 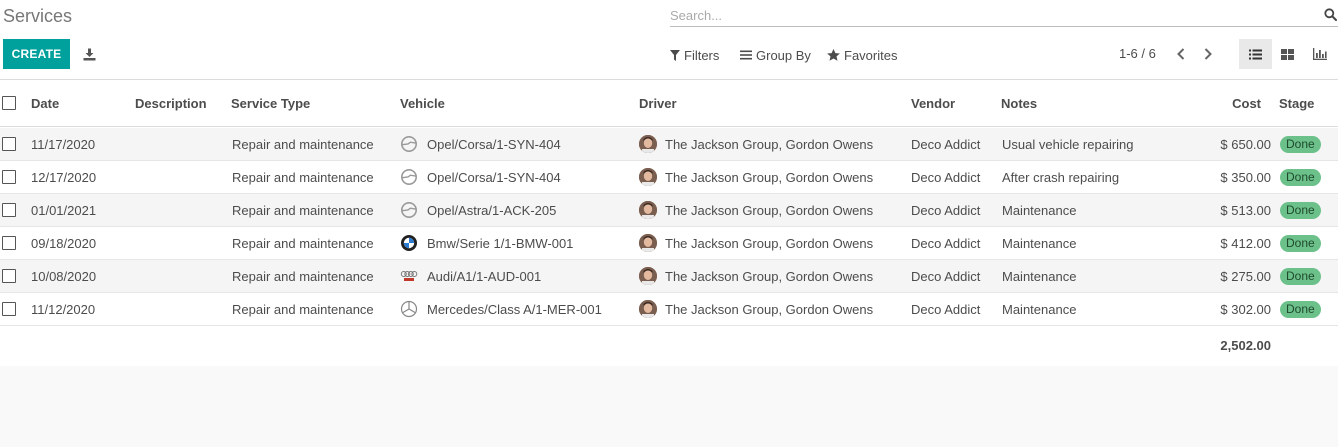 I want to click on row-vehicle-label: Mercedes/Class A/1-MER-001, so click(x=514, y=309).